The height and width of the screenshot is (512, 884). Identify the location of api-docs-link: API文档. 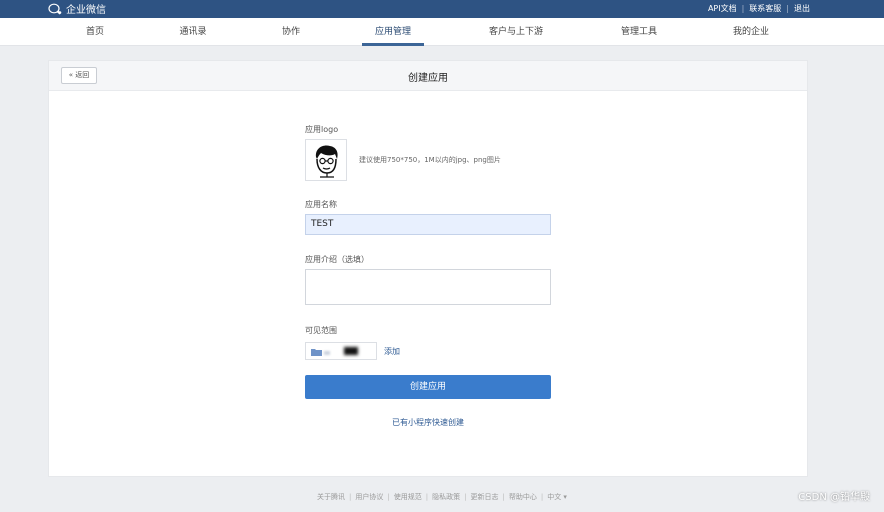
(722, 8).